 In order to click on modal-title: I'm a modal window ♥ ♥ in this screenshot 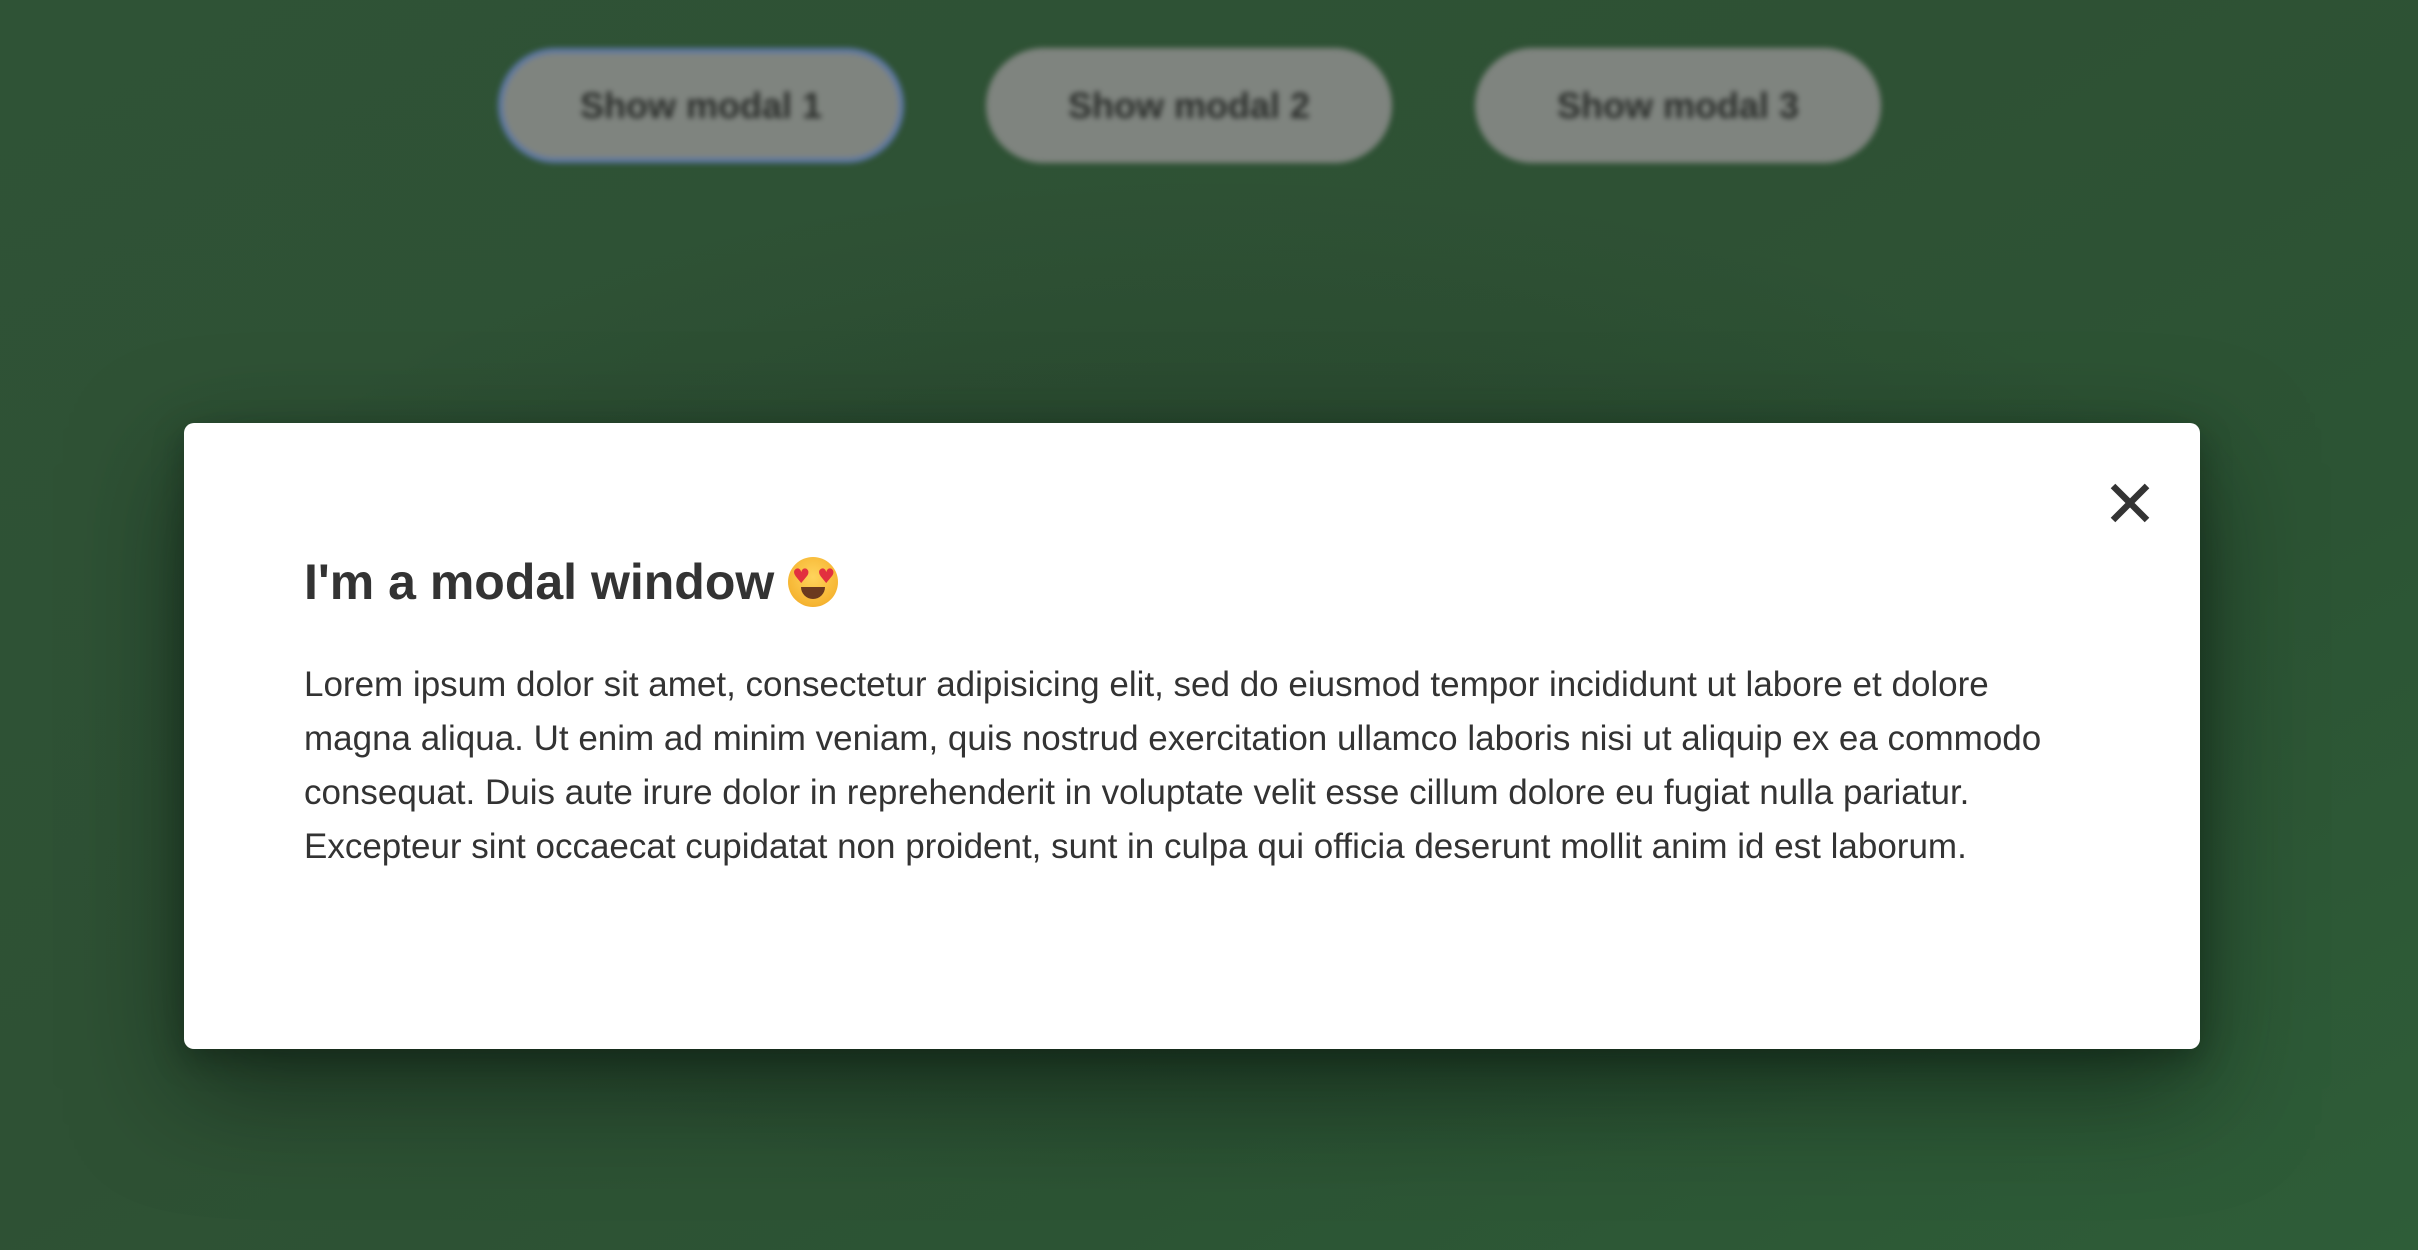, I will do `click(571, 582)`.